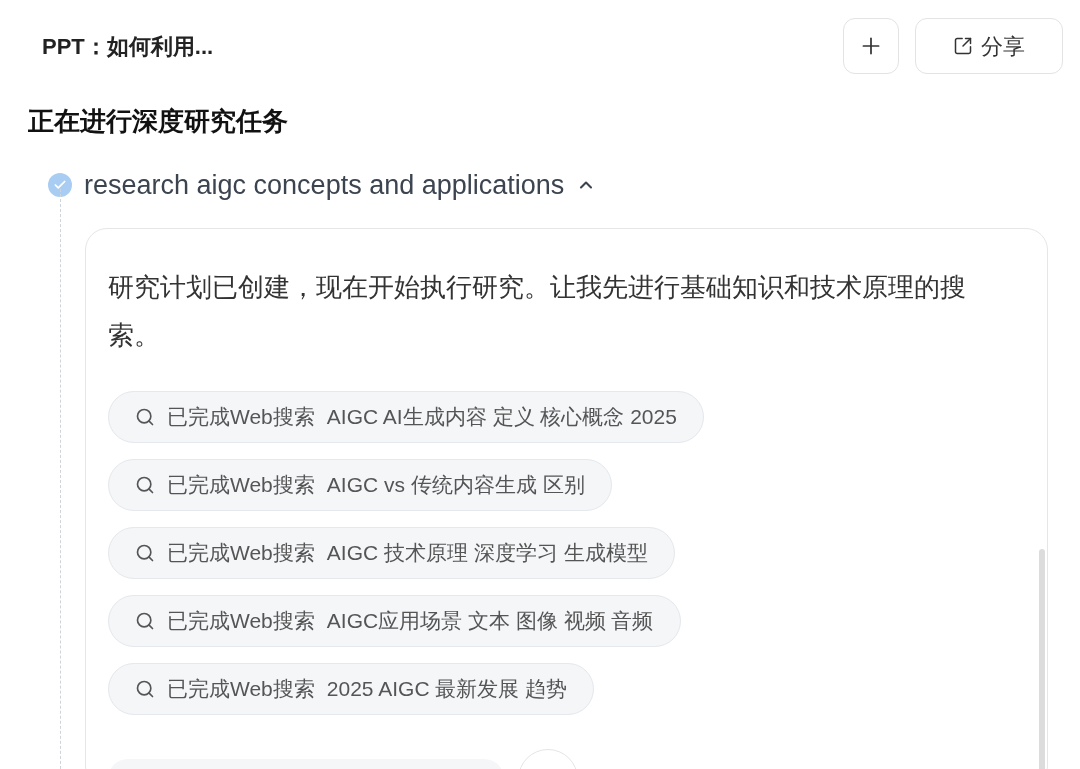 The image size is (1080, 769). Describe the element at coordinates (537, 311) in the screenshot. I see `message-text: 研究计划已创建，现在开始执行研究。让我先进行基础知识和技术原理的搜索。` at that location.